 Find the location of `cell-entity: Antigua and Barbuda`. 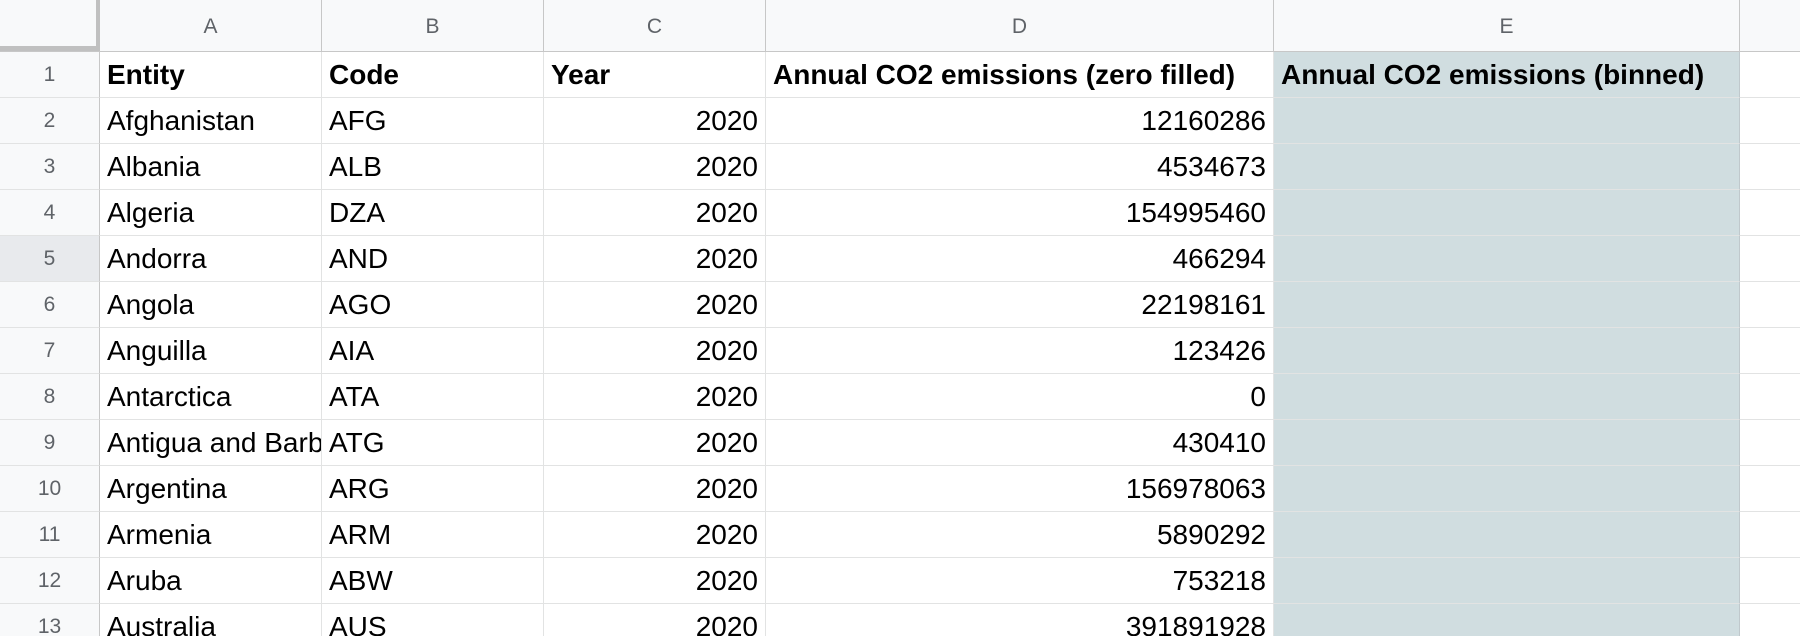

cell-entity: Antigua and Barbuda is located at coordinates (211, 443).